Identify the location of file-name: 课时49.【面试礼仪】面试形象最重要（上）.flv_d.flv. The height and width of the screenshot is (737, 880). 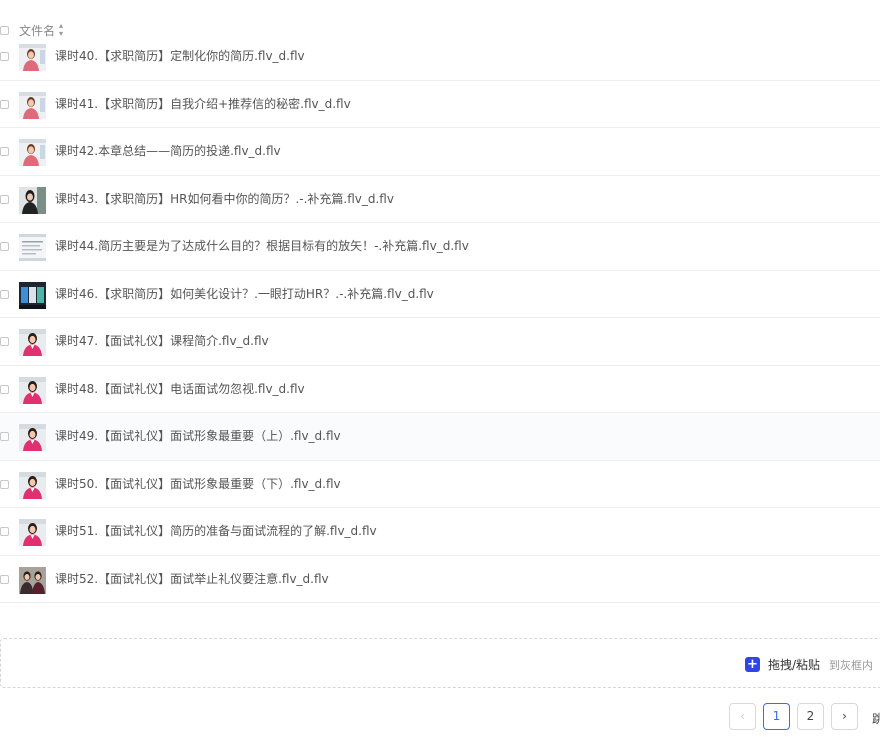
(198, 435).